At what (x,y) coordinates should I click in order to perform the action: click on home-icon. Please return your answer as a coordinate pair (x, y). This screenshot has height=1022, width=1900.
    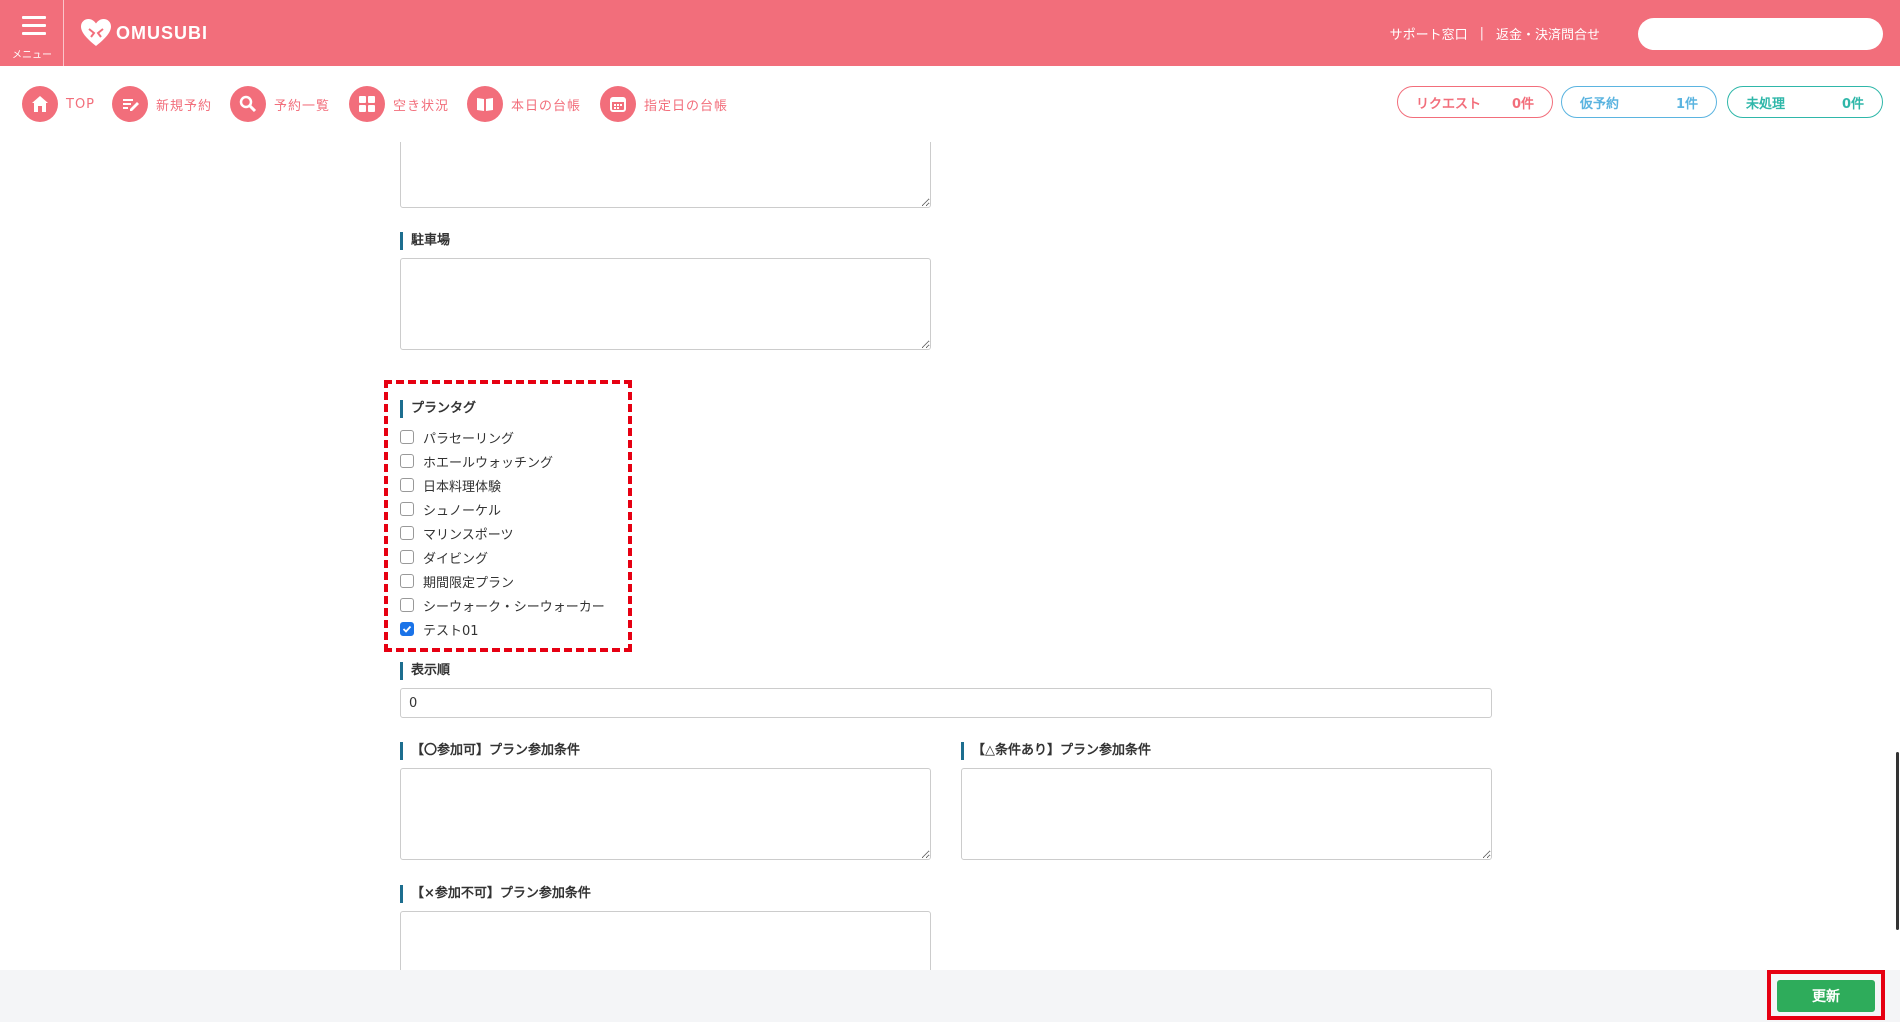
    Looking at the image, I should click on (40, 104).